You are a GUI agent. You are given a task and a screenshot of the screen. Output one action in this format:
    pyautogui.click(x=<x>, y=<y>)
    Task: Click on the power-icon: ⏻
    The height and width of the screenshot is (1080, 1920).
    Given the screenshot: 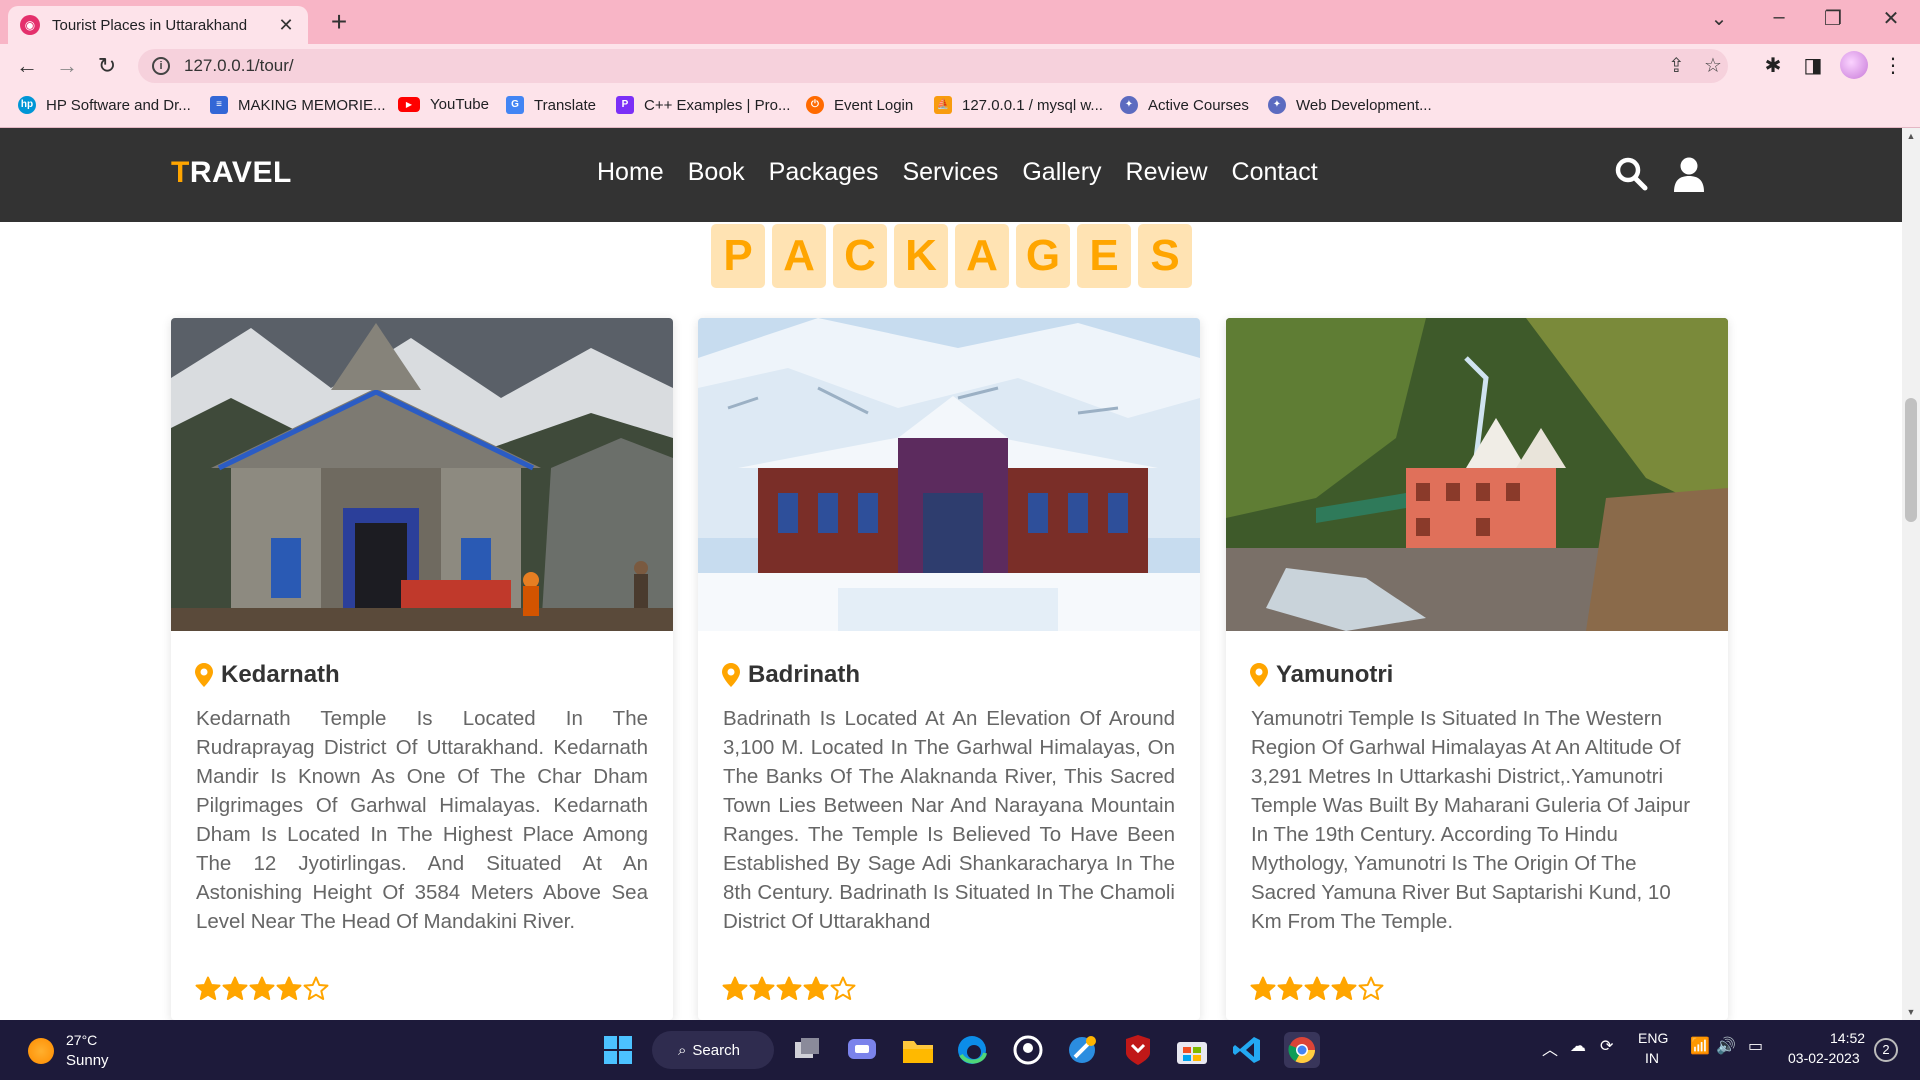 What is the action you would take?
    pyautogui.click(x=815, y=105)
    